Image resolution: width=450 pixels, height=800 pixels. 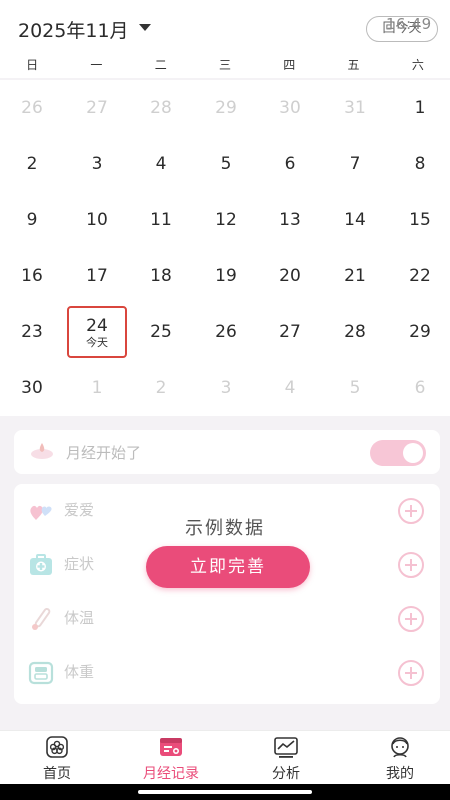 I want to click on calendar-day: 11, so click(x=161, y=220).